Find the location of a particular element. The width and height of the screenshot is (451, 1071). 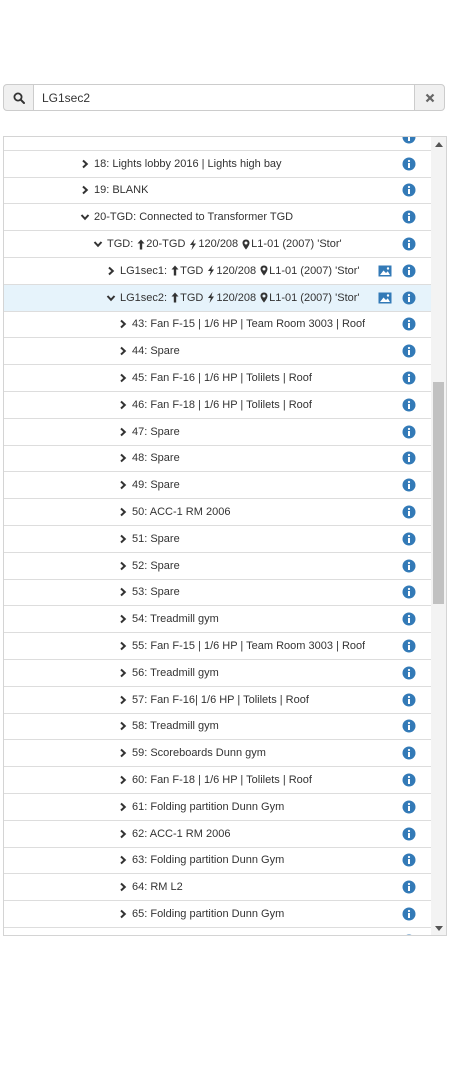

tree-row: 64: RM L2 is located at coordinates (218, 888).